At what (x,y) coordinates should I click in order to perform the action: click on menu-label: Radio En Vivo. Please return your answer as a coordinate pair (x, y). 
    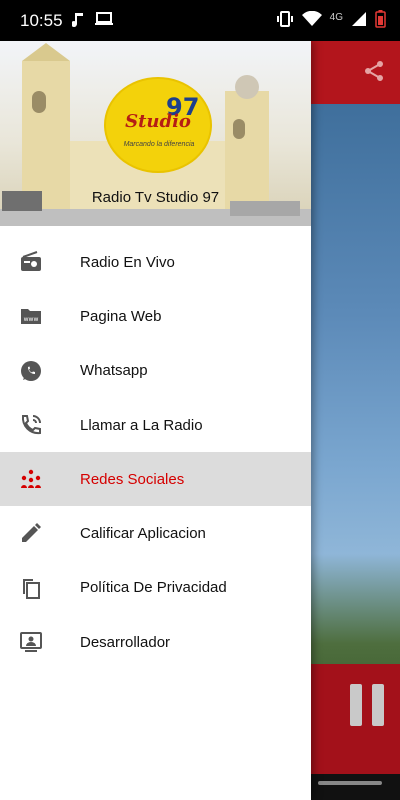
    Looking at the image, I should click on (127, 262).